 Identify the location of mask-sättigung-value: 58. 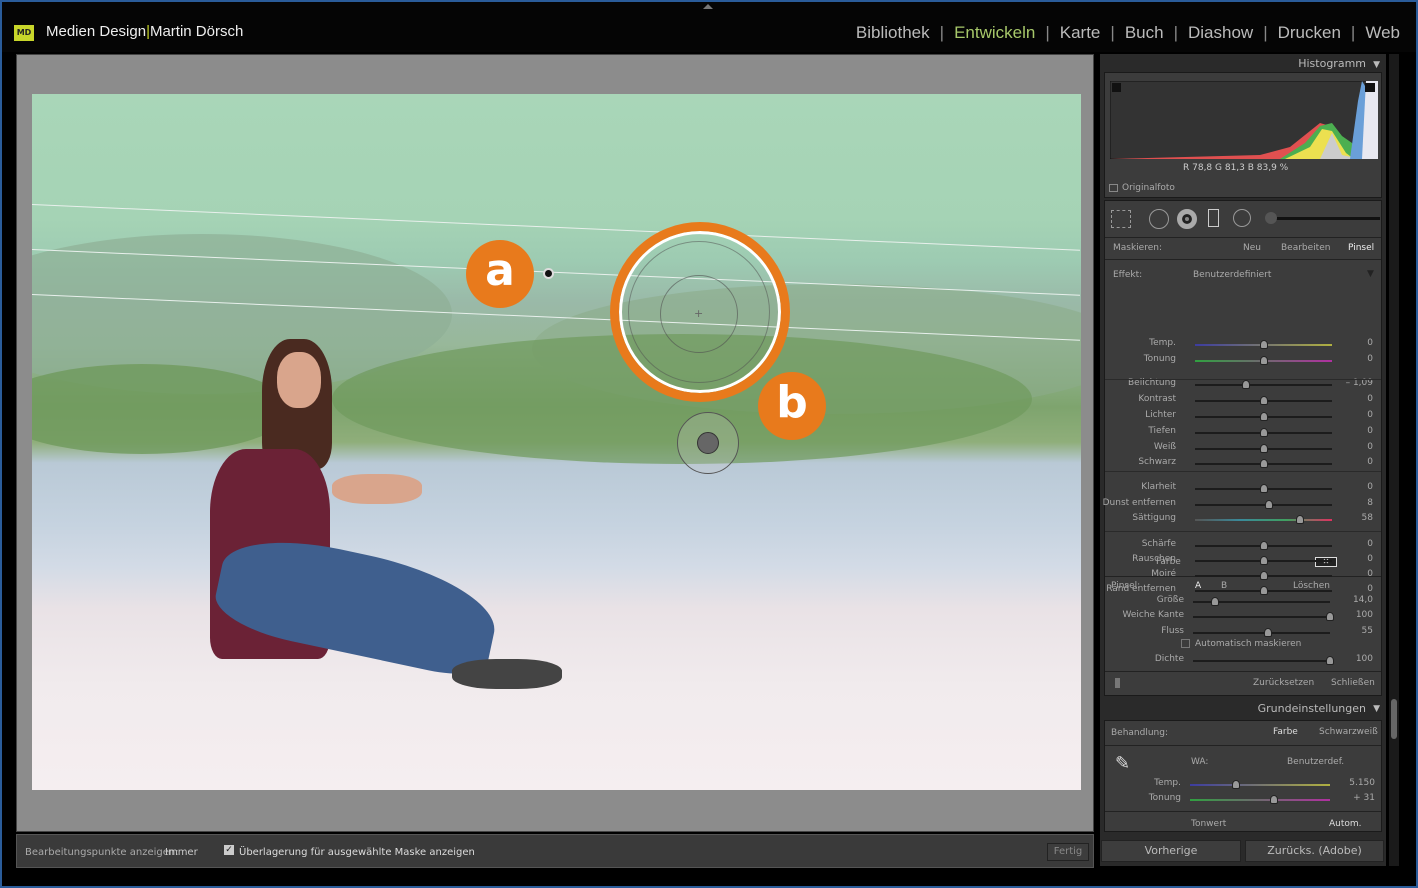
(1353, 518).